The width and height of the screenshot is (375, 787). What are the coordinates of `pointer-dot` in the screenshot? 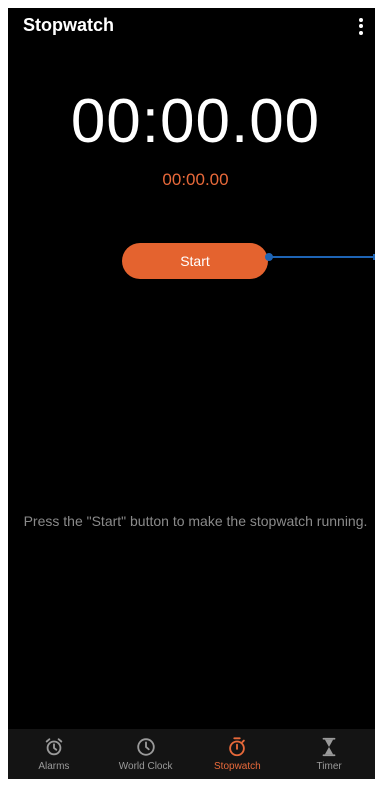 It's located at (269, 257).